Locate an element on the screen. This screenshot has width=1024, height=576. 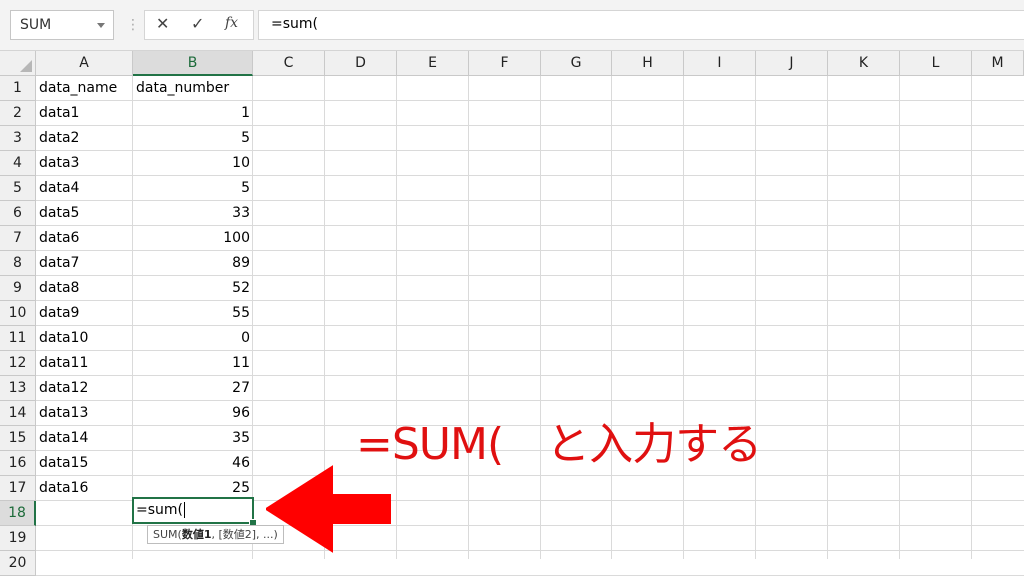
row-header-18: 18 is located at coordinates (18, 513).